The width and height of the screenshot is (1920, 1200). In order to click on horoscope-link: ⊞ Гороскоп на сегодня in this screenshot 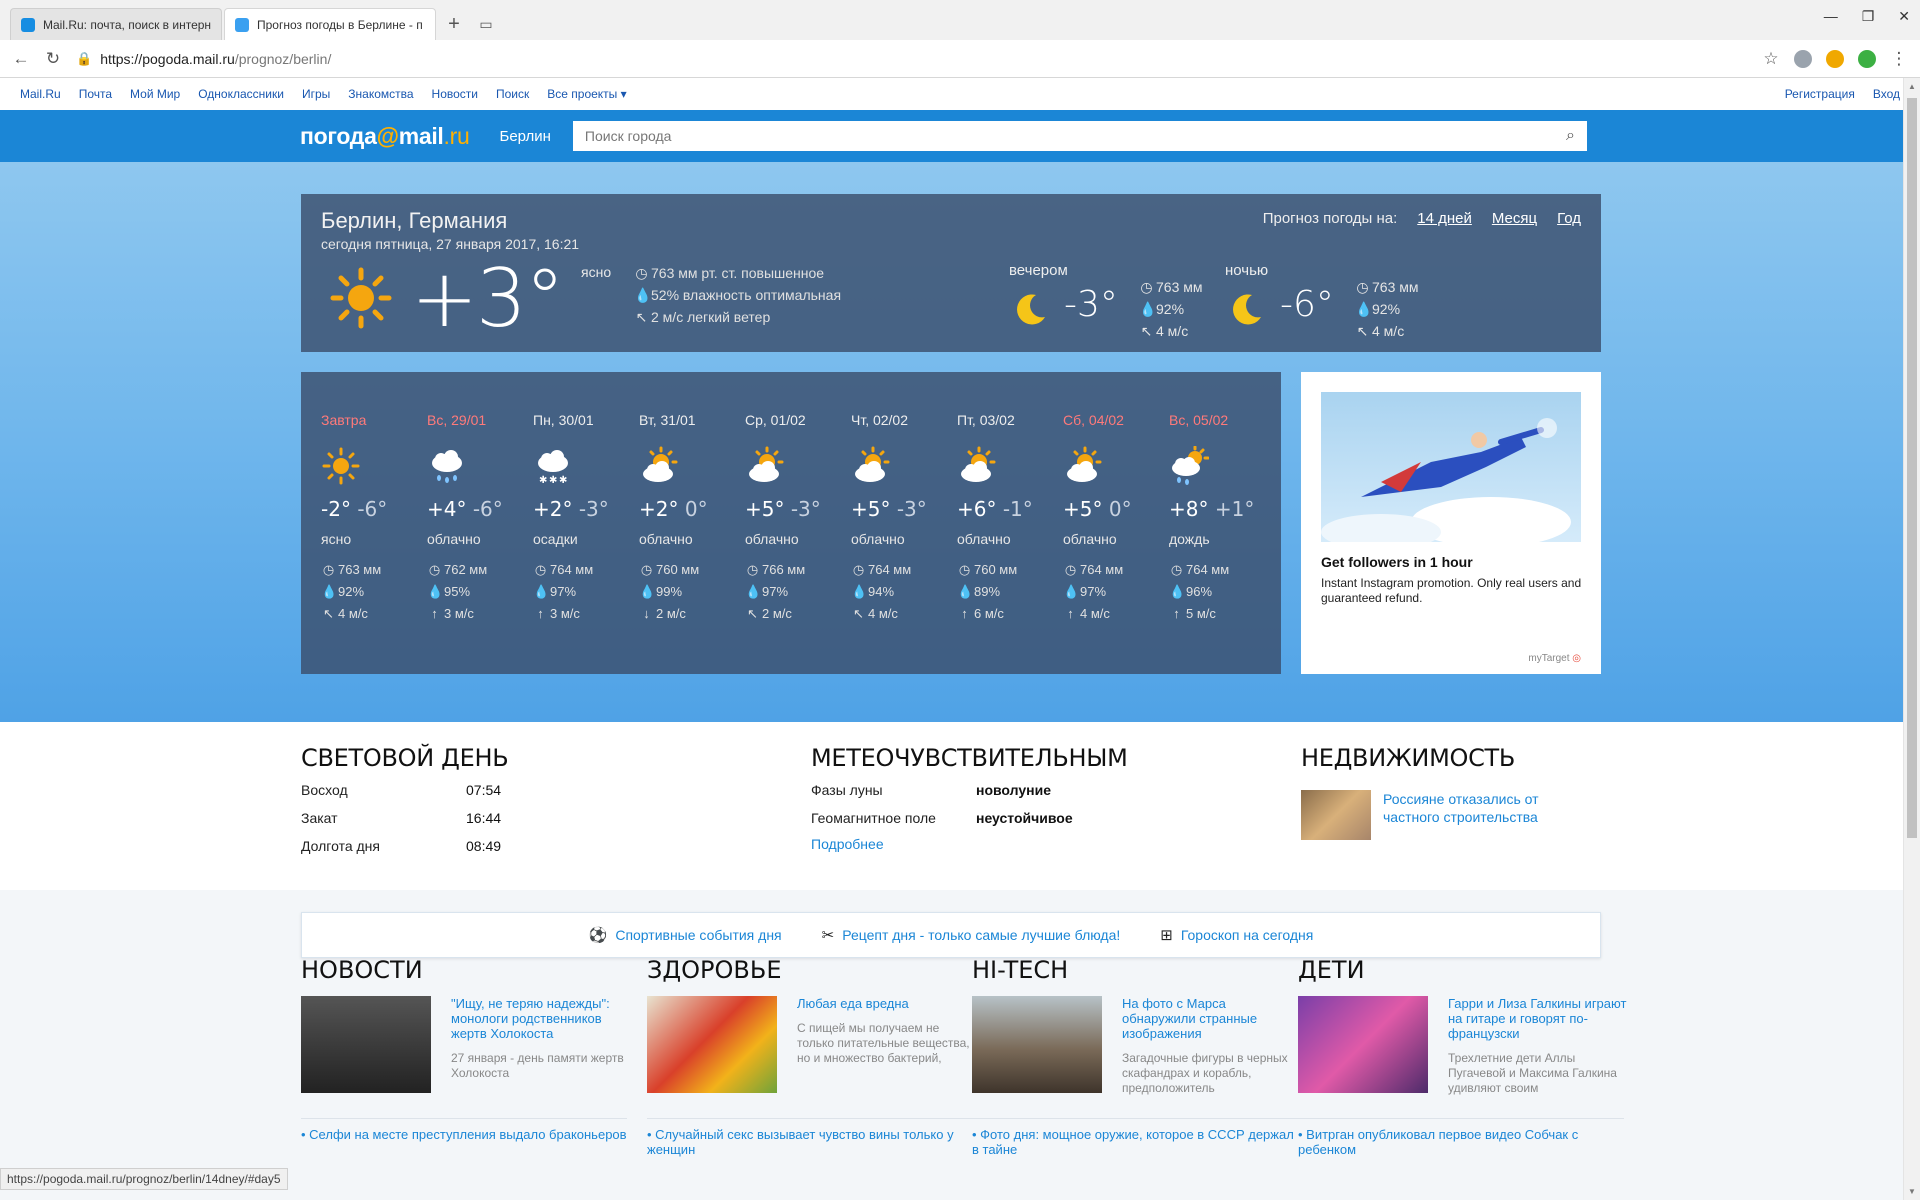, I will do `click(1236, 935)`.